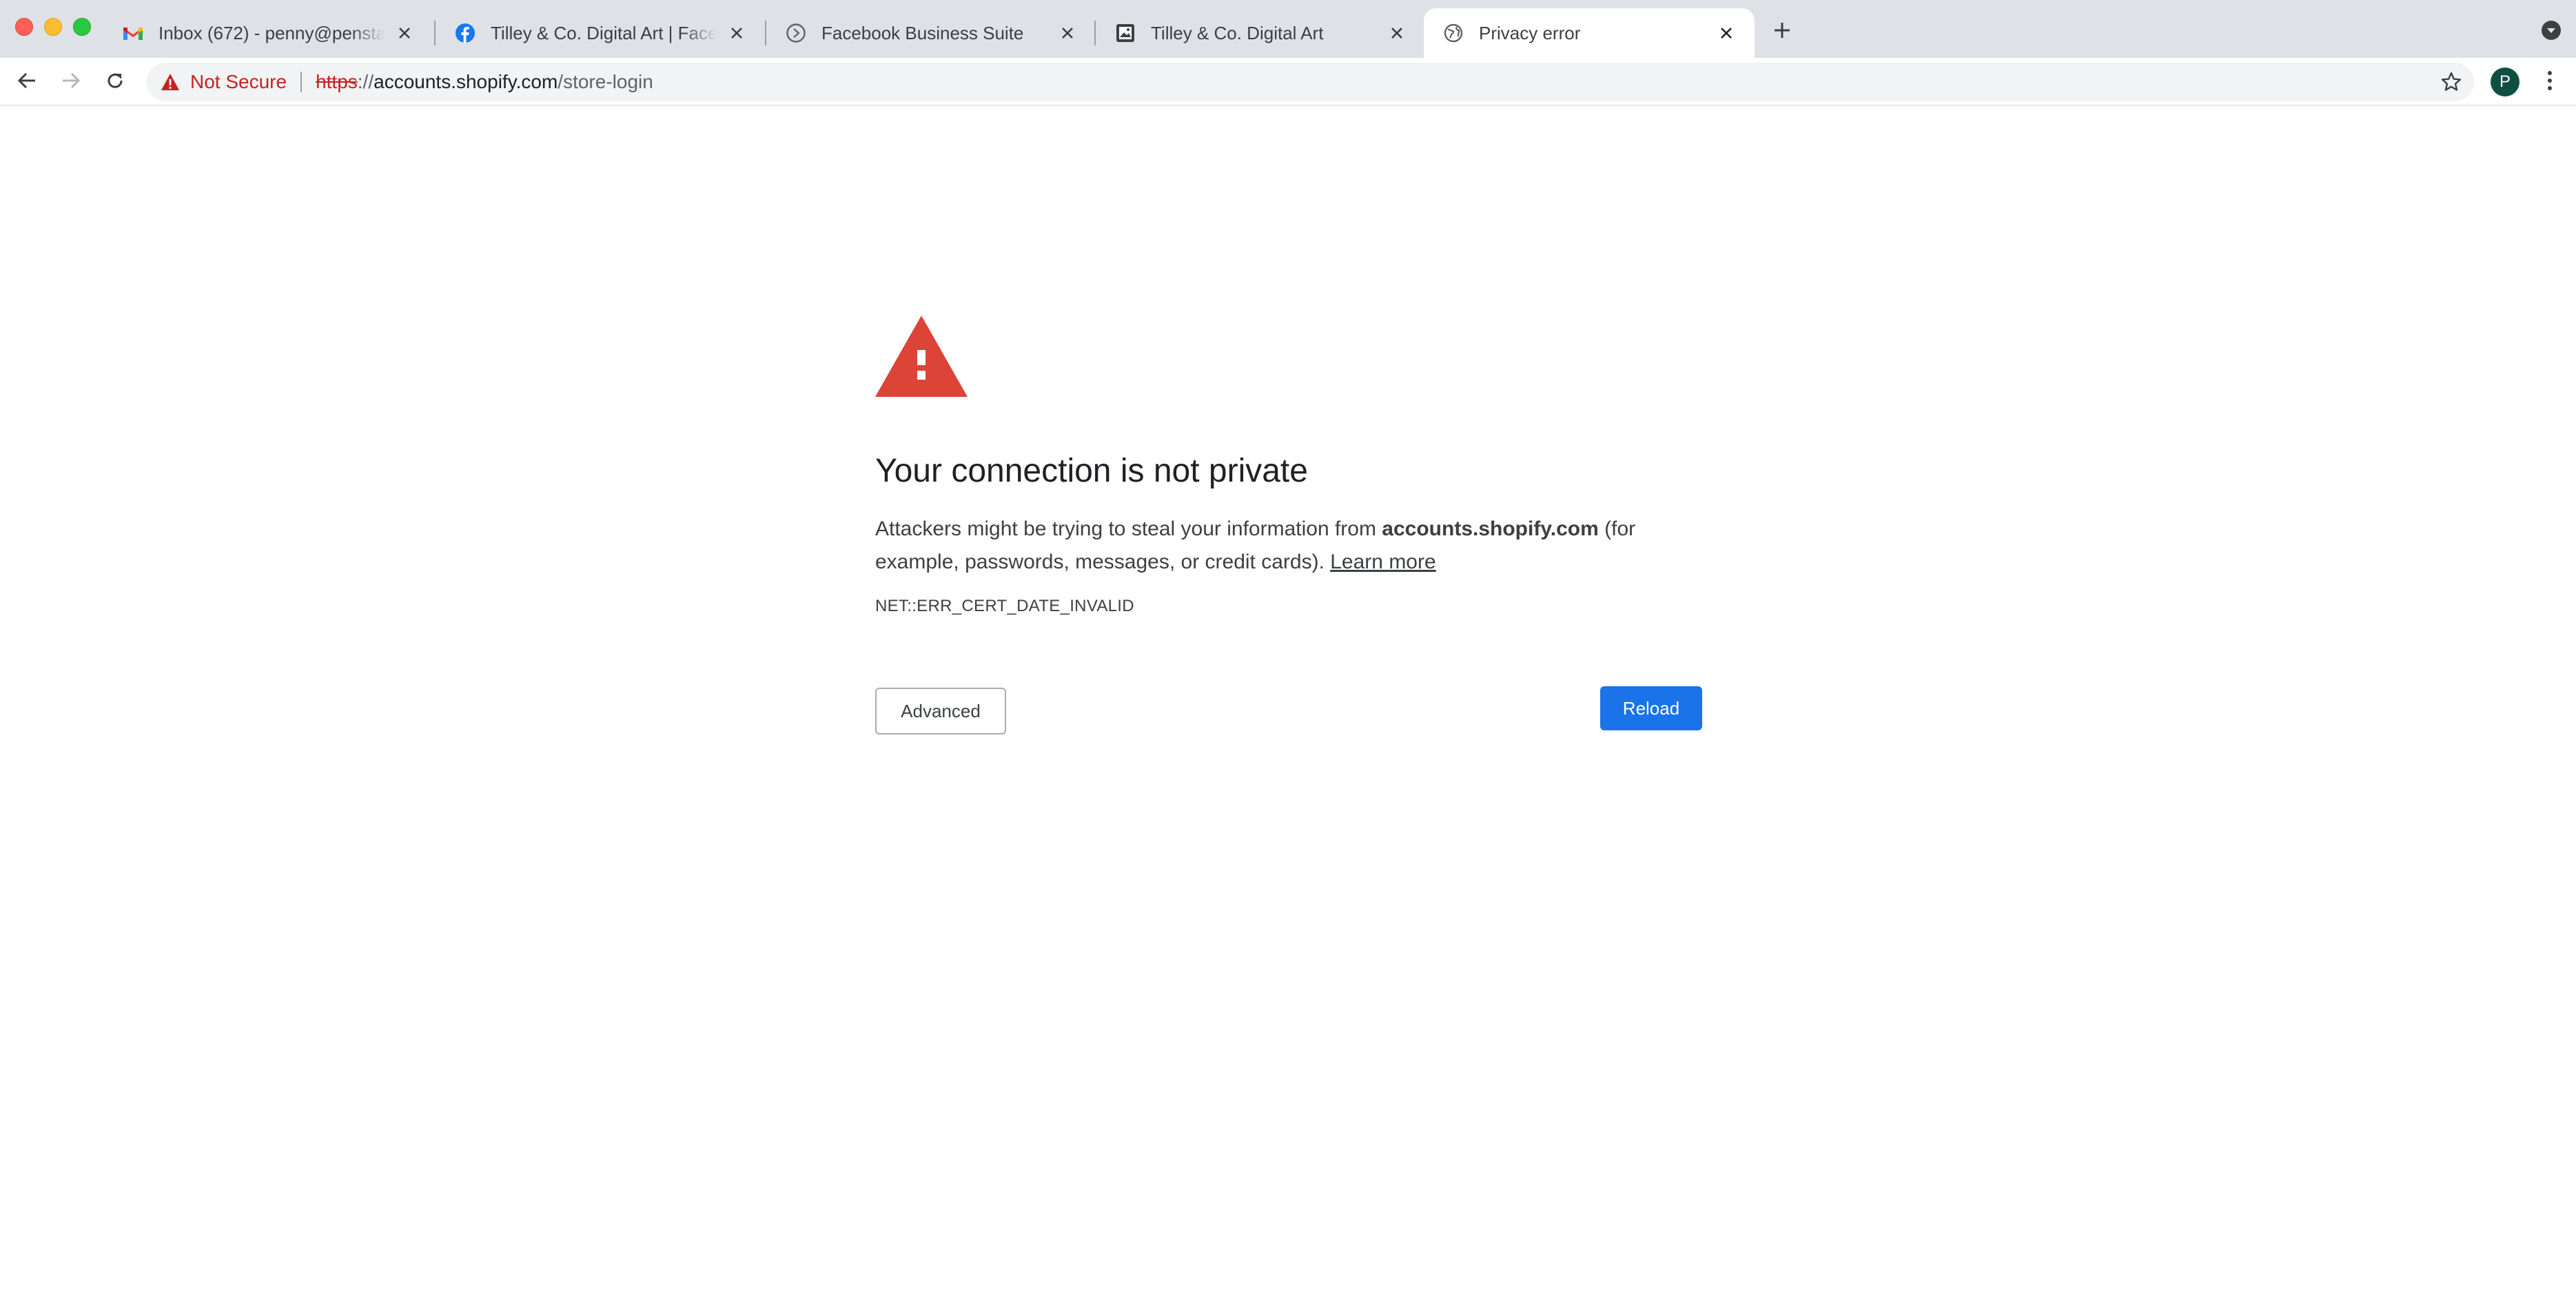 The width and height of the screenshot is (2576, 1305). I want to click on warning-icon, so click(170, 82).